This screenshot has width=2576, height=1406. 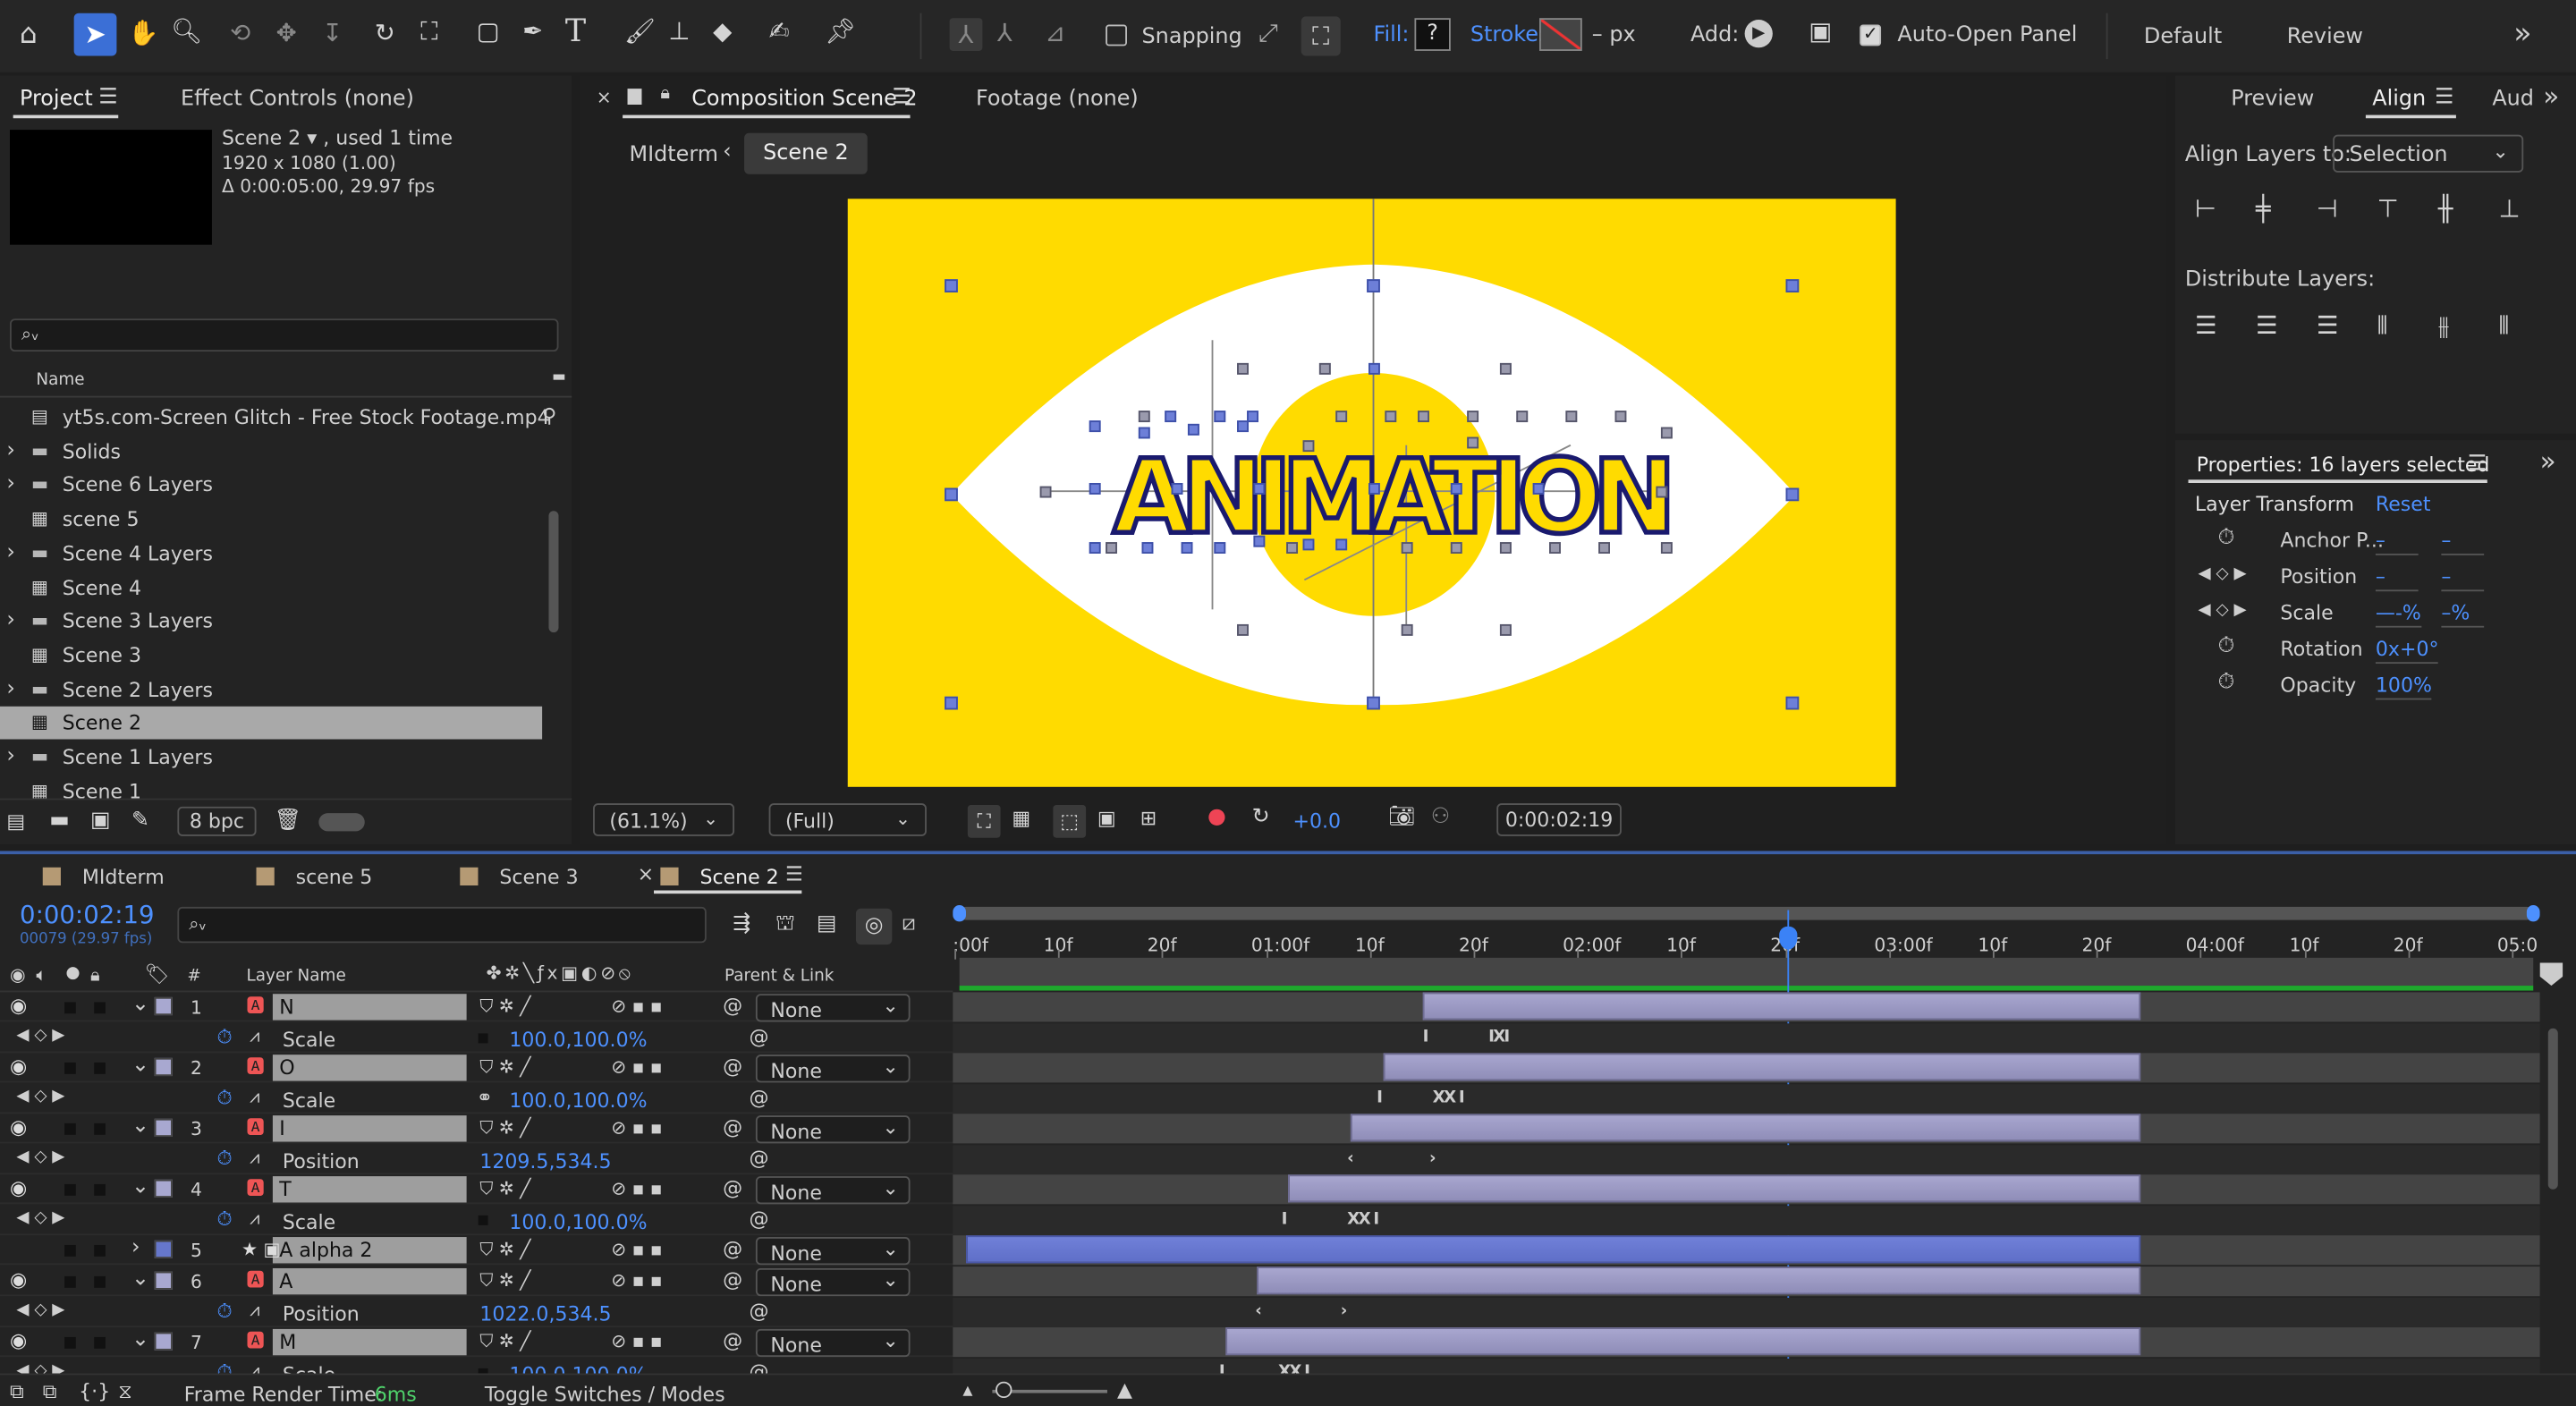 I want to click on list-item: ▦ Scene 2, so click(x=271, y=724).